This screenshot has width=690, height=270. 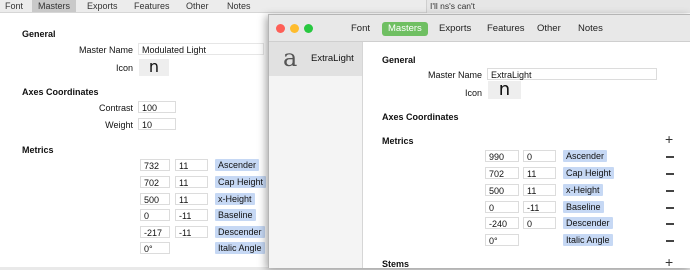 I want to click on bg-tab-features: Features, so click(x=152, y=6).